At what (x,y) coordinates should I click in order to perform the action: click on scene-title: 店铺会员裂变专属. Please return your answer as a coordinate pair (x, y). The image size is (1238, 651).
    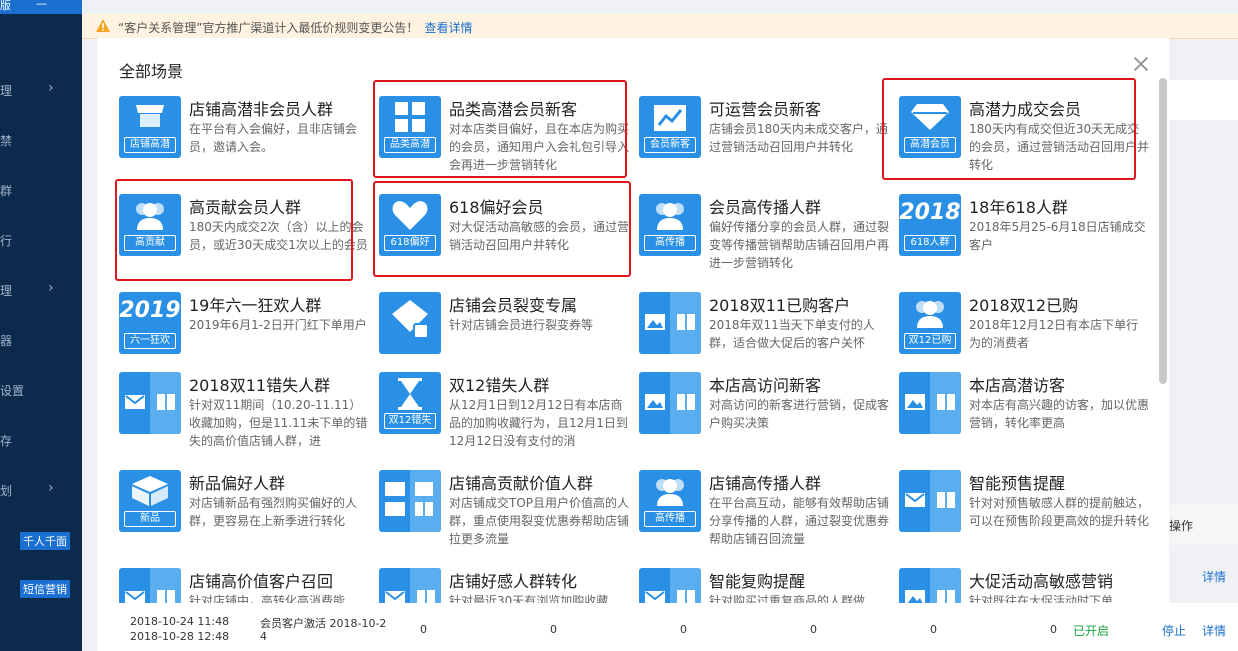
    Looking at the image, I should click on (513, 305).